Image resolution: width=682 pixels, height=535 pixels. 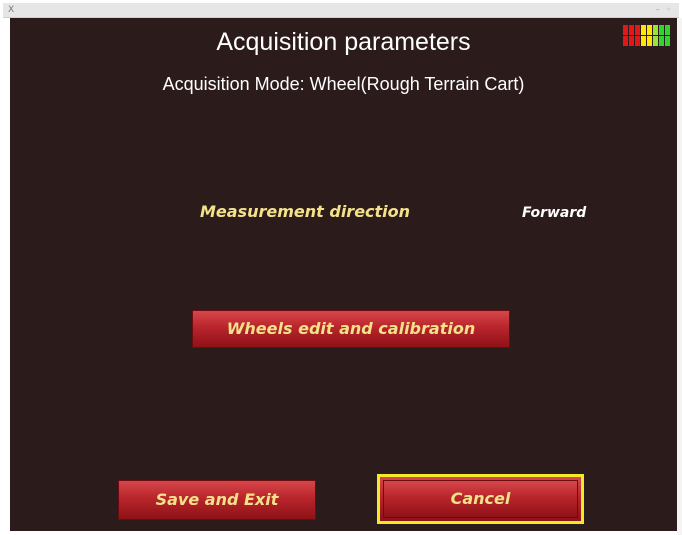 I want to click on measurement-direction-label: Measurement direction, so click(x=305, y=211).